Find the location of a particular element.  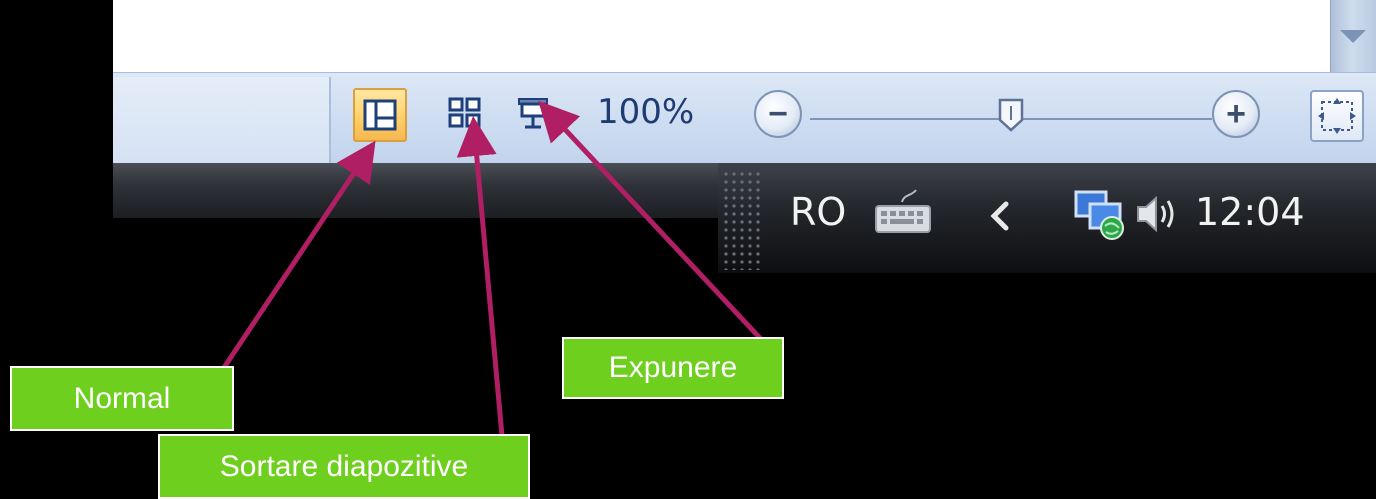

arrow-to-slide-sorter is located at coordinates (481, 282).